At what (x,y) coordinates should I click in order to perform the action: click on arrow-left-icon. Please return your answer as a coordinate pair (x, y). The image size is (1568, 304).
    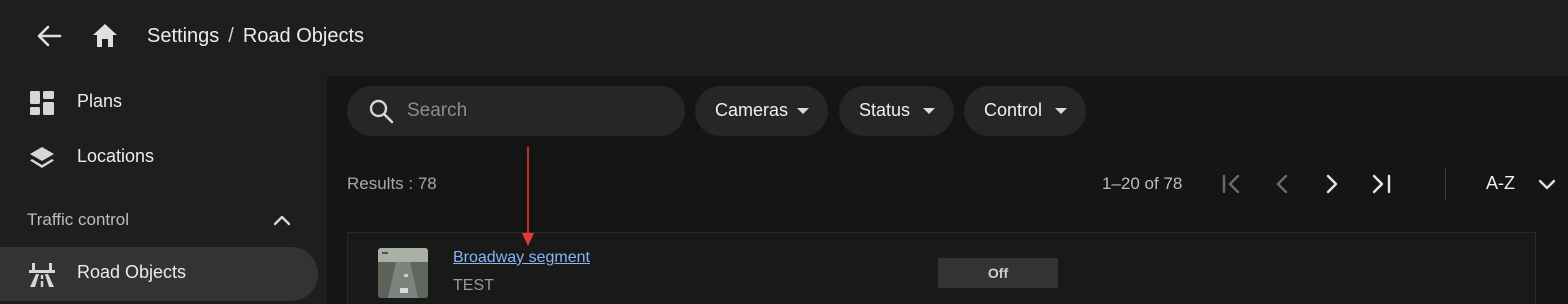
    Looking at the image, I should click on (49, 36).